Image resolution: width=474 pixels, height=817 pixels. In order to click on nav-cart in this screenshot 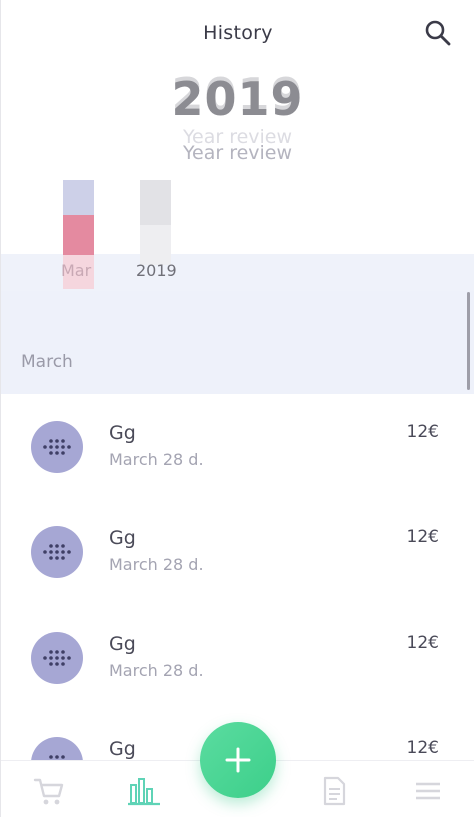, I will do `click(49, 791)`.